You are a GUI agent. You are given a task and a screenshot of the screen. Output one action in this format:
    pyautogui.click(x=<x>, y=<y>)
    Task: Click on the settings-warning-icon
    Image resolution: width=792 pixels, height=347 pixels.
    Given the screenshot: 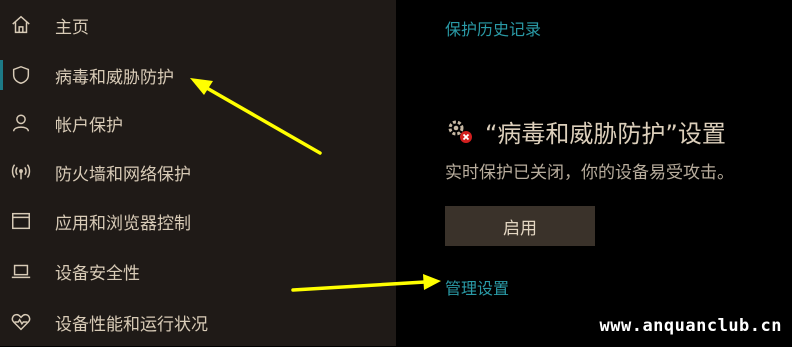 What is the action you would take?
    pyautogui.click(x=460, y=132)
    